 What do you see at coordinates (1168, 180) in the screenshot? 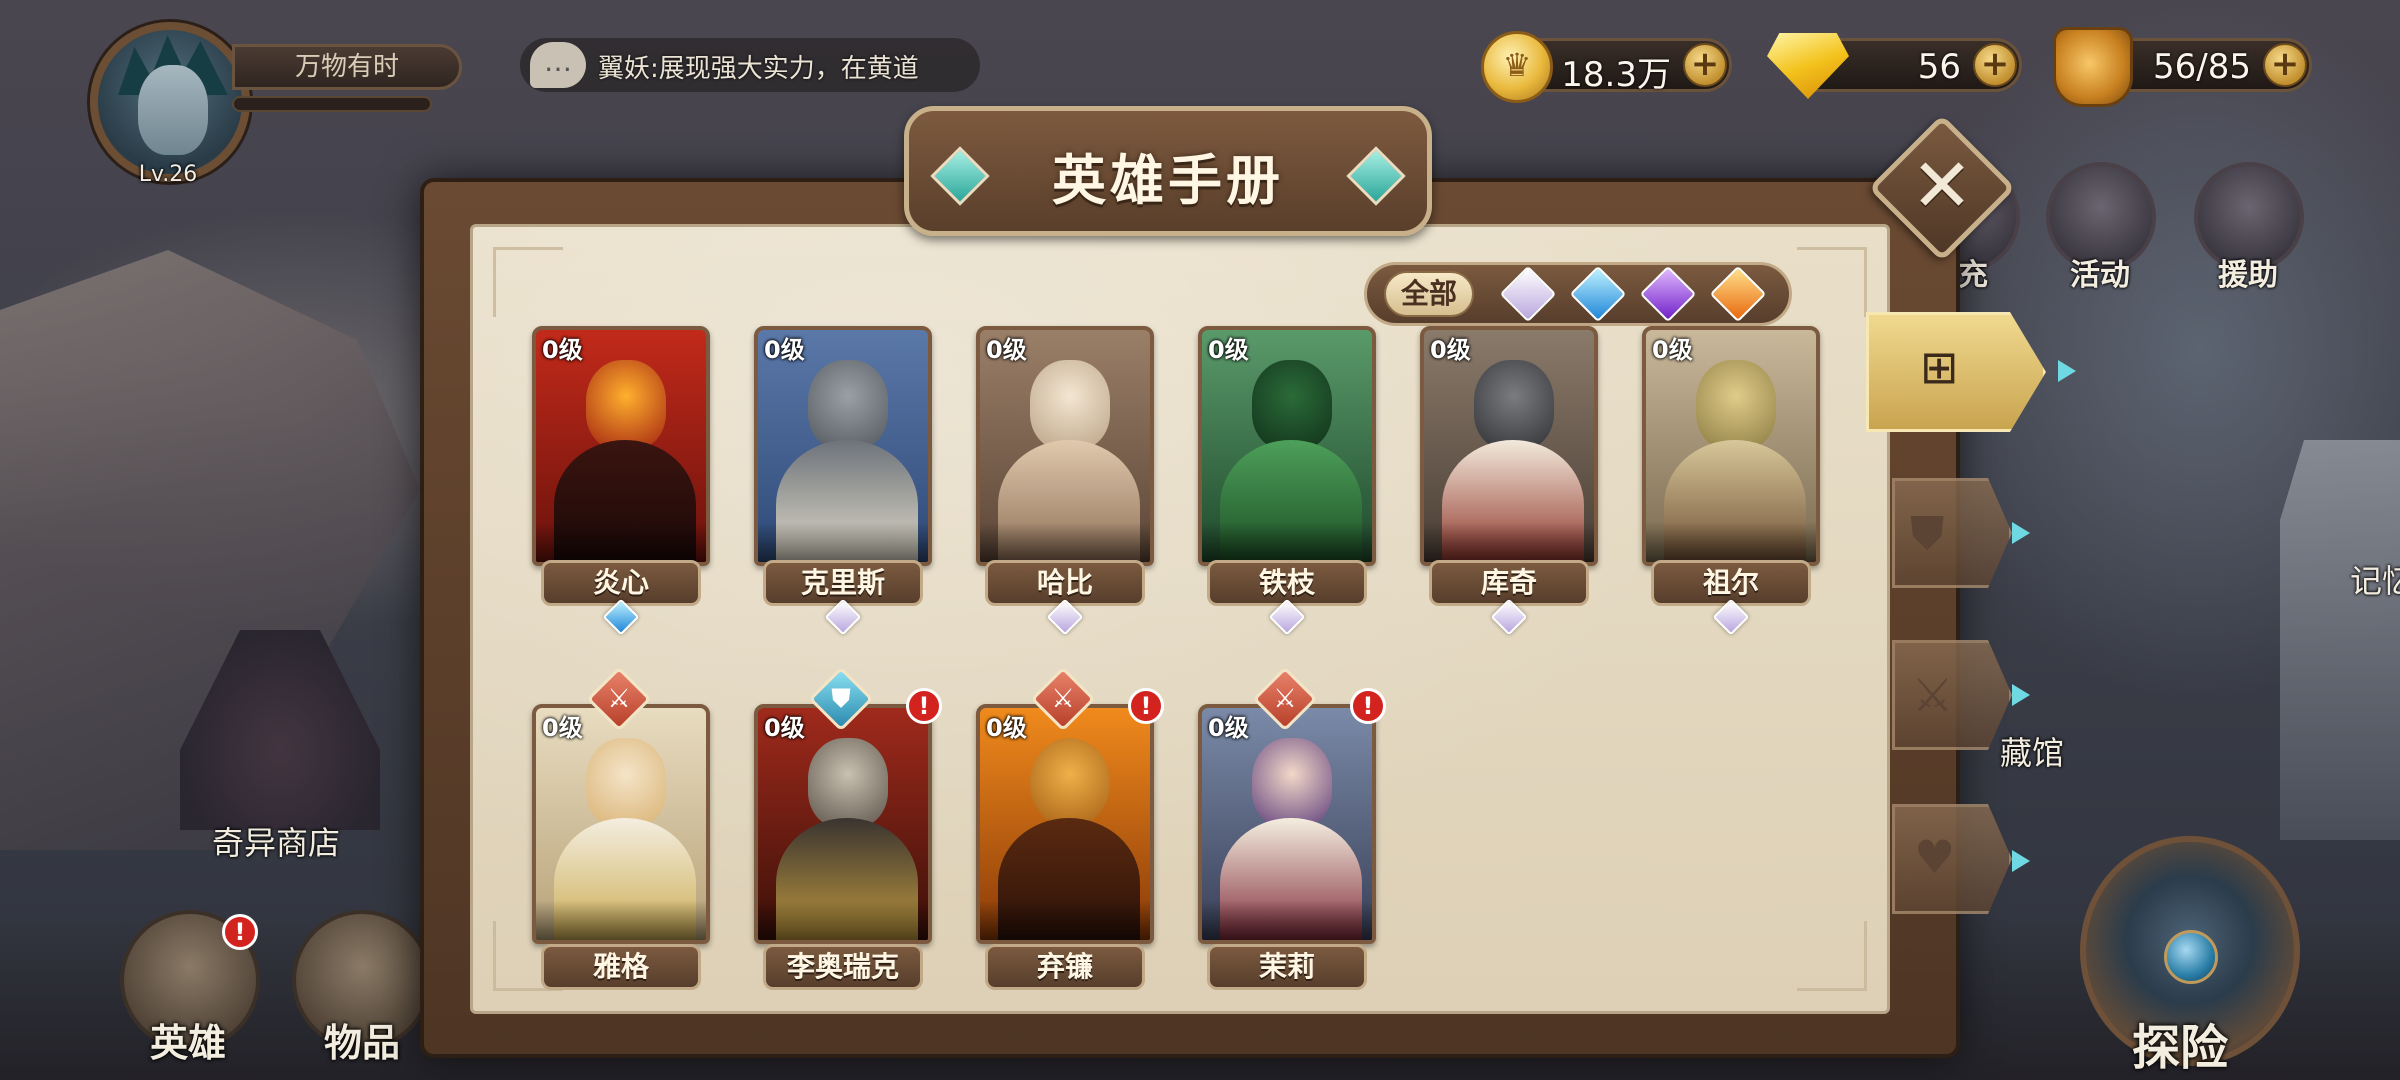
I see `modal-title: 英雄手册` at bounding box center [1168, 180].